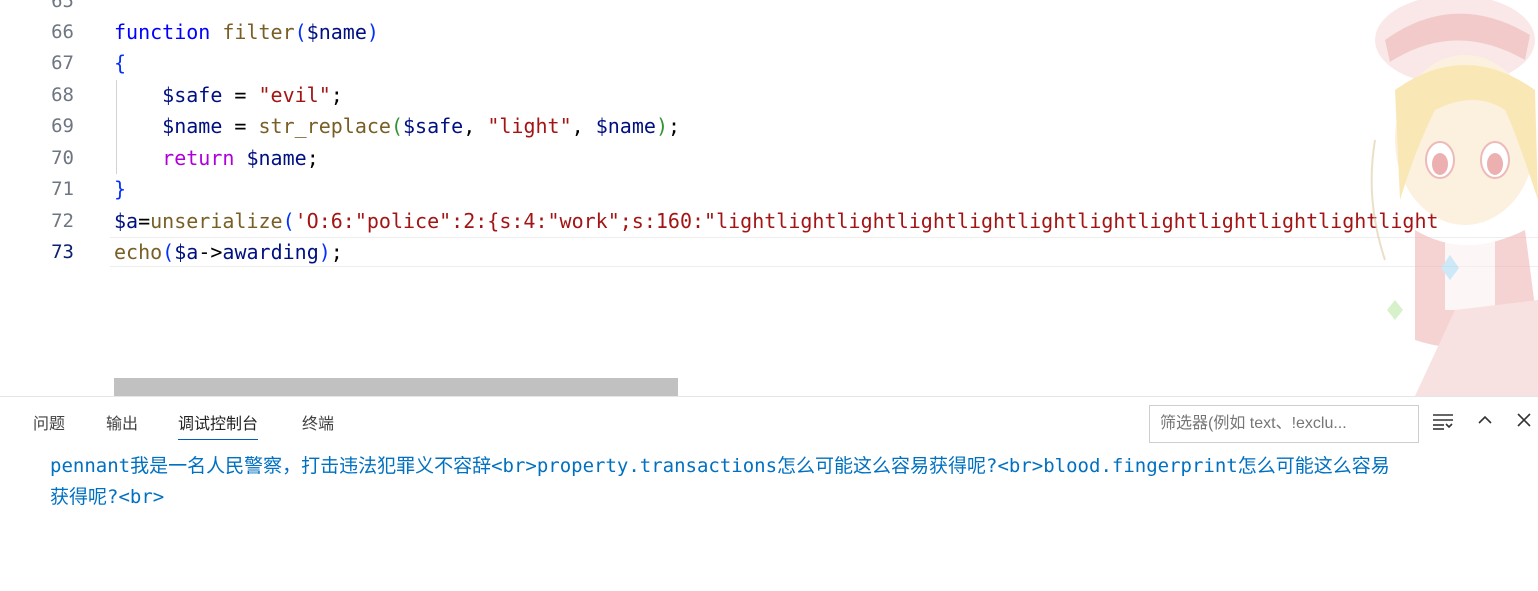 The image size is (1538, 591). What do you see at coordinates (62, 6) in the screenshot?
I see `line-number: 65` at bounding box center [62, 6].